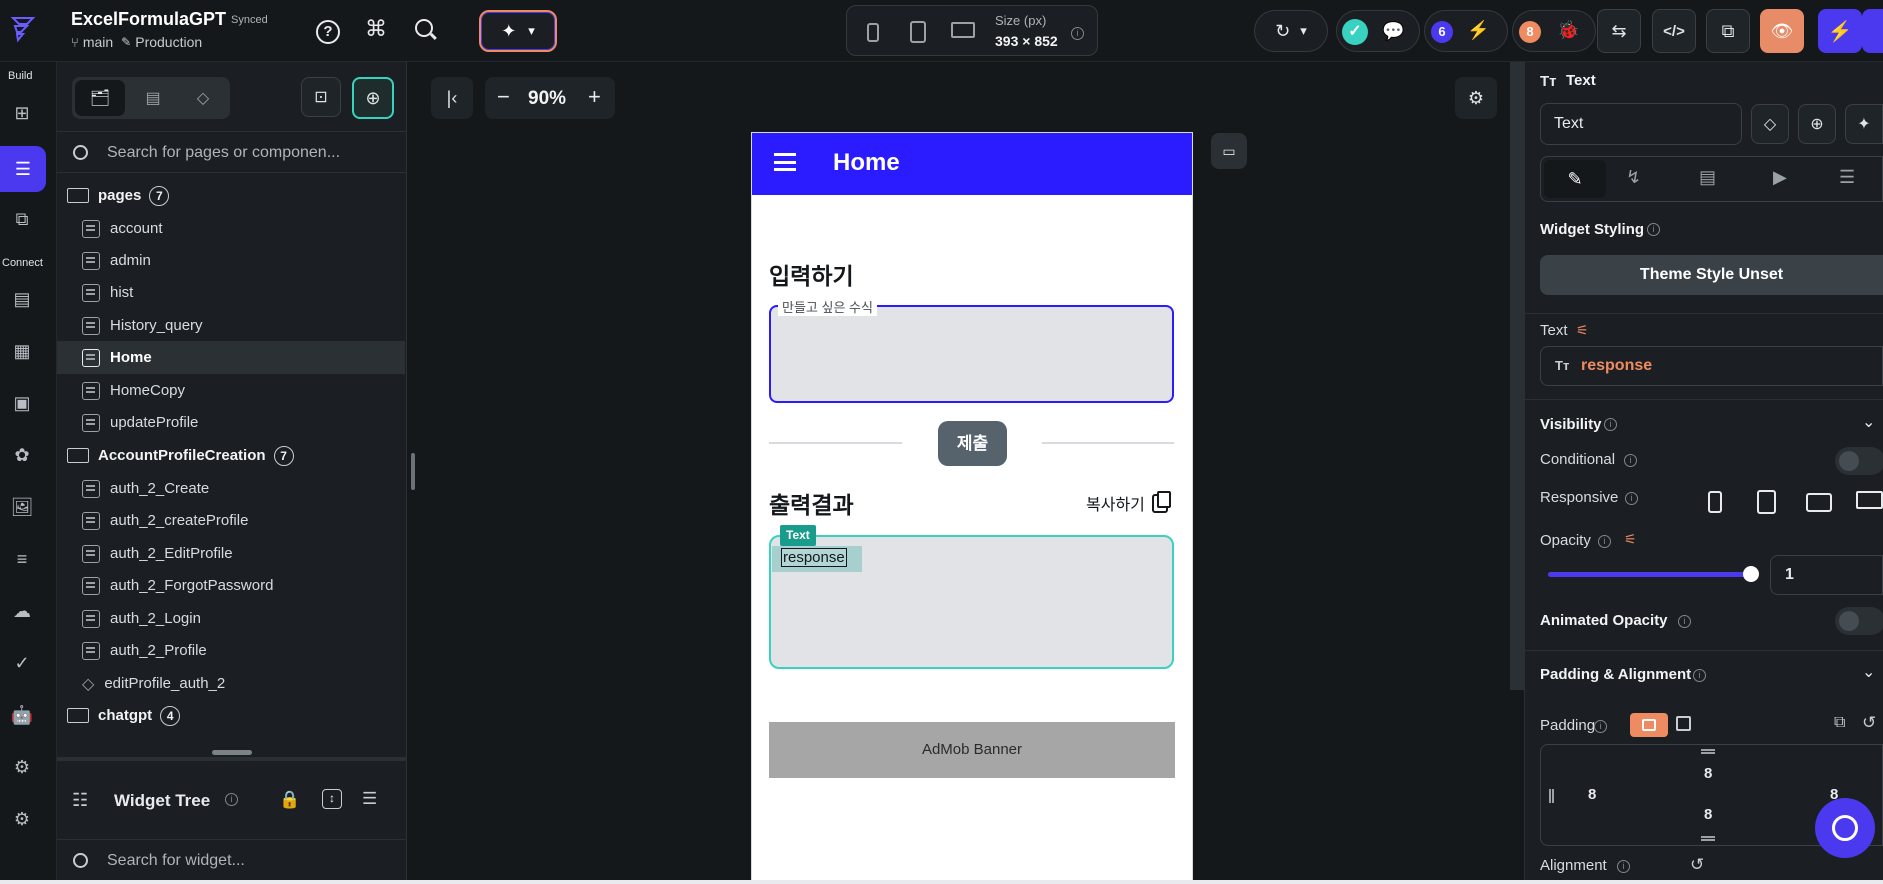  I want to click on tab-animations-icon: ▶, so click(1780, 177).